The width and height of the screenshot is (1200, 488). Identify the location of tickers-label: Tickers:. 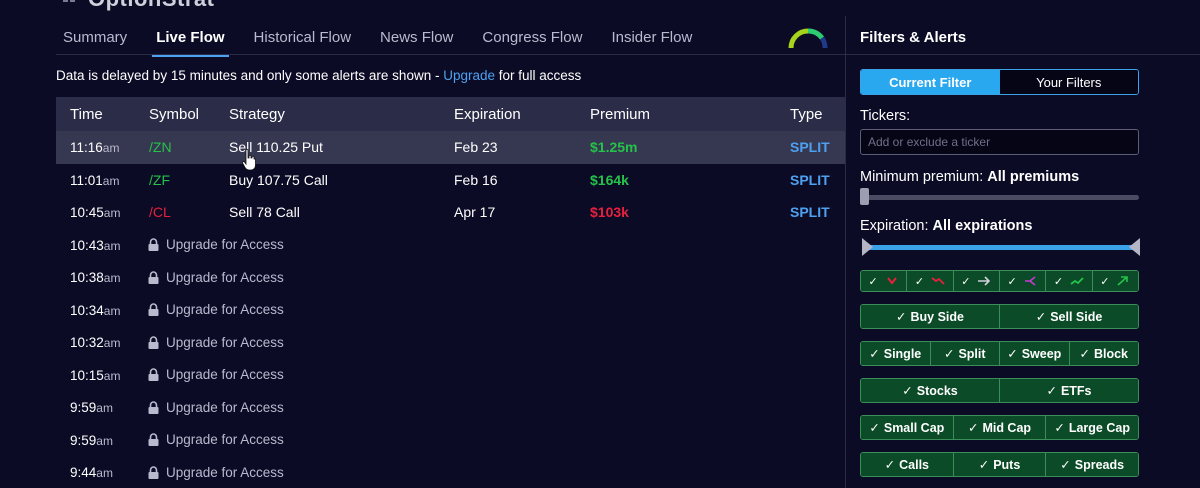
(885, 116).